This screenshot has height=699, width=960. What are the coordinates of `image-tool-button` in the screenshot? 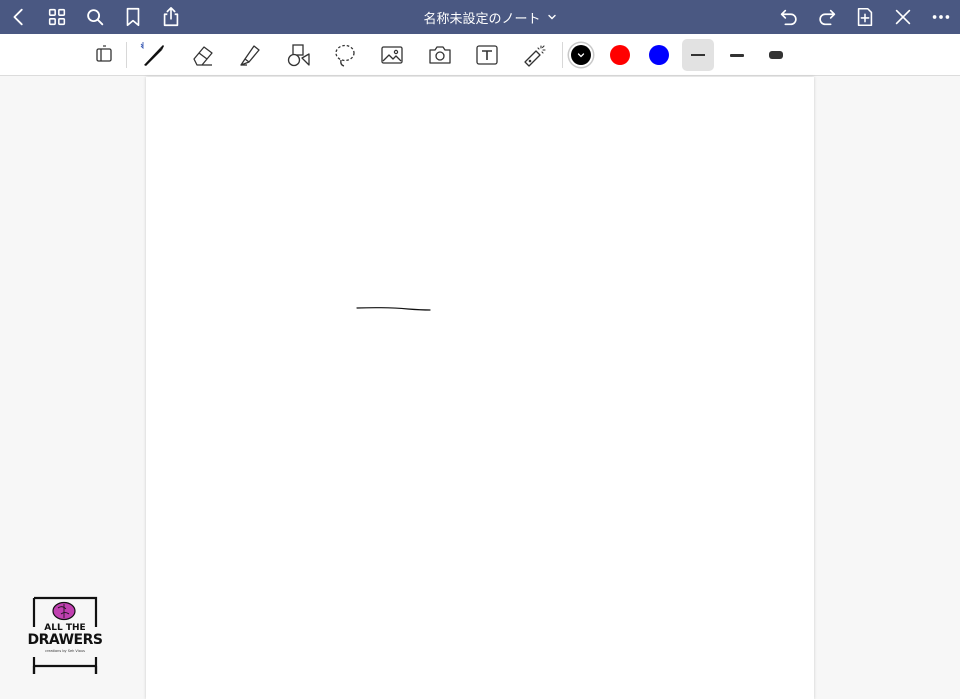 It's located at (392, 55).